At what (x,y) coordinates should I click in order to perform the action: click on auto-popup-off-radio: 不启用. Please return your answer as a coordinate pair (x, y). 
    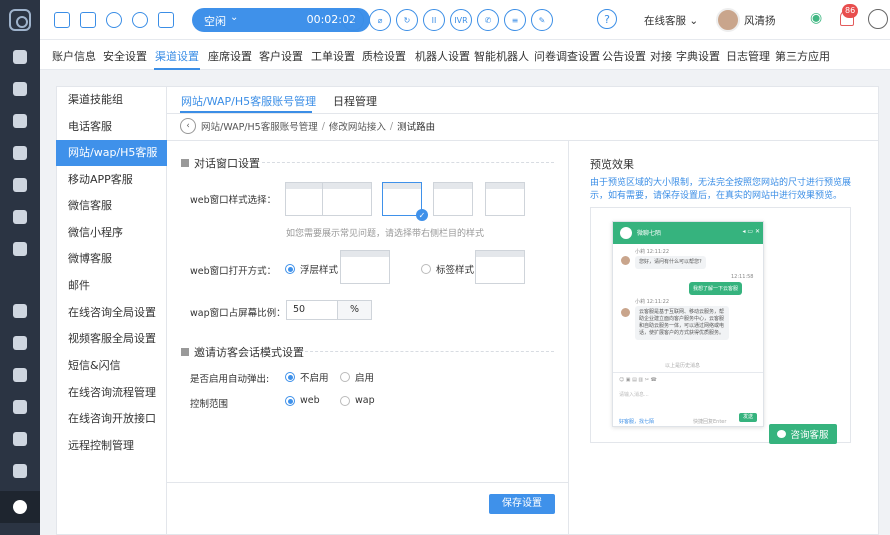
    Looking at the image, I should click on (307, 377).